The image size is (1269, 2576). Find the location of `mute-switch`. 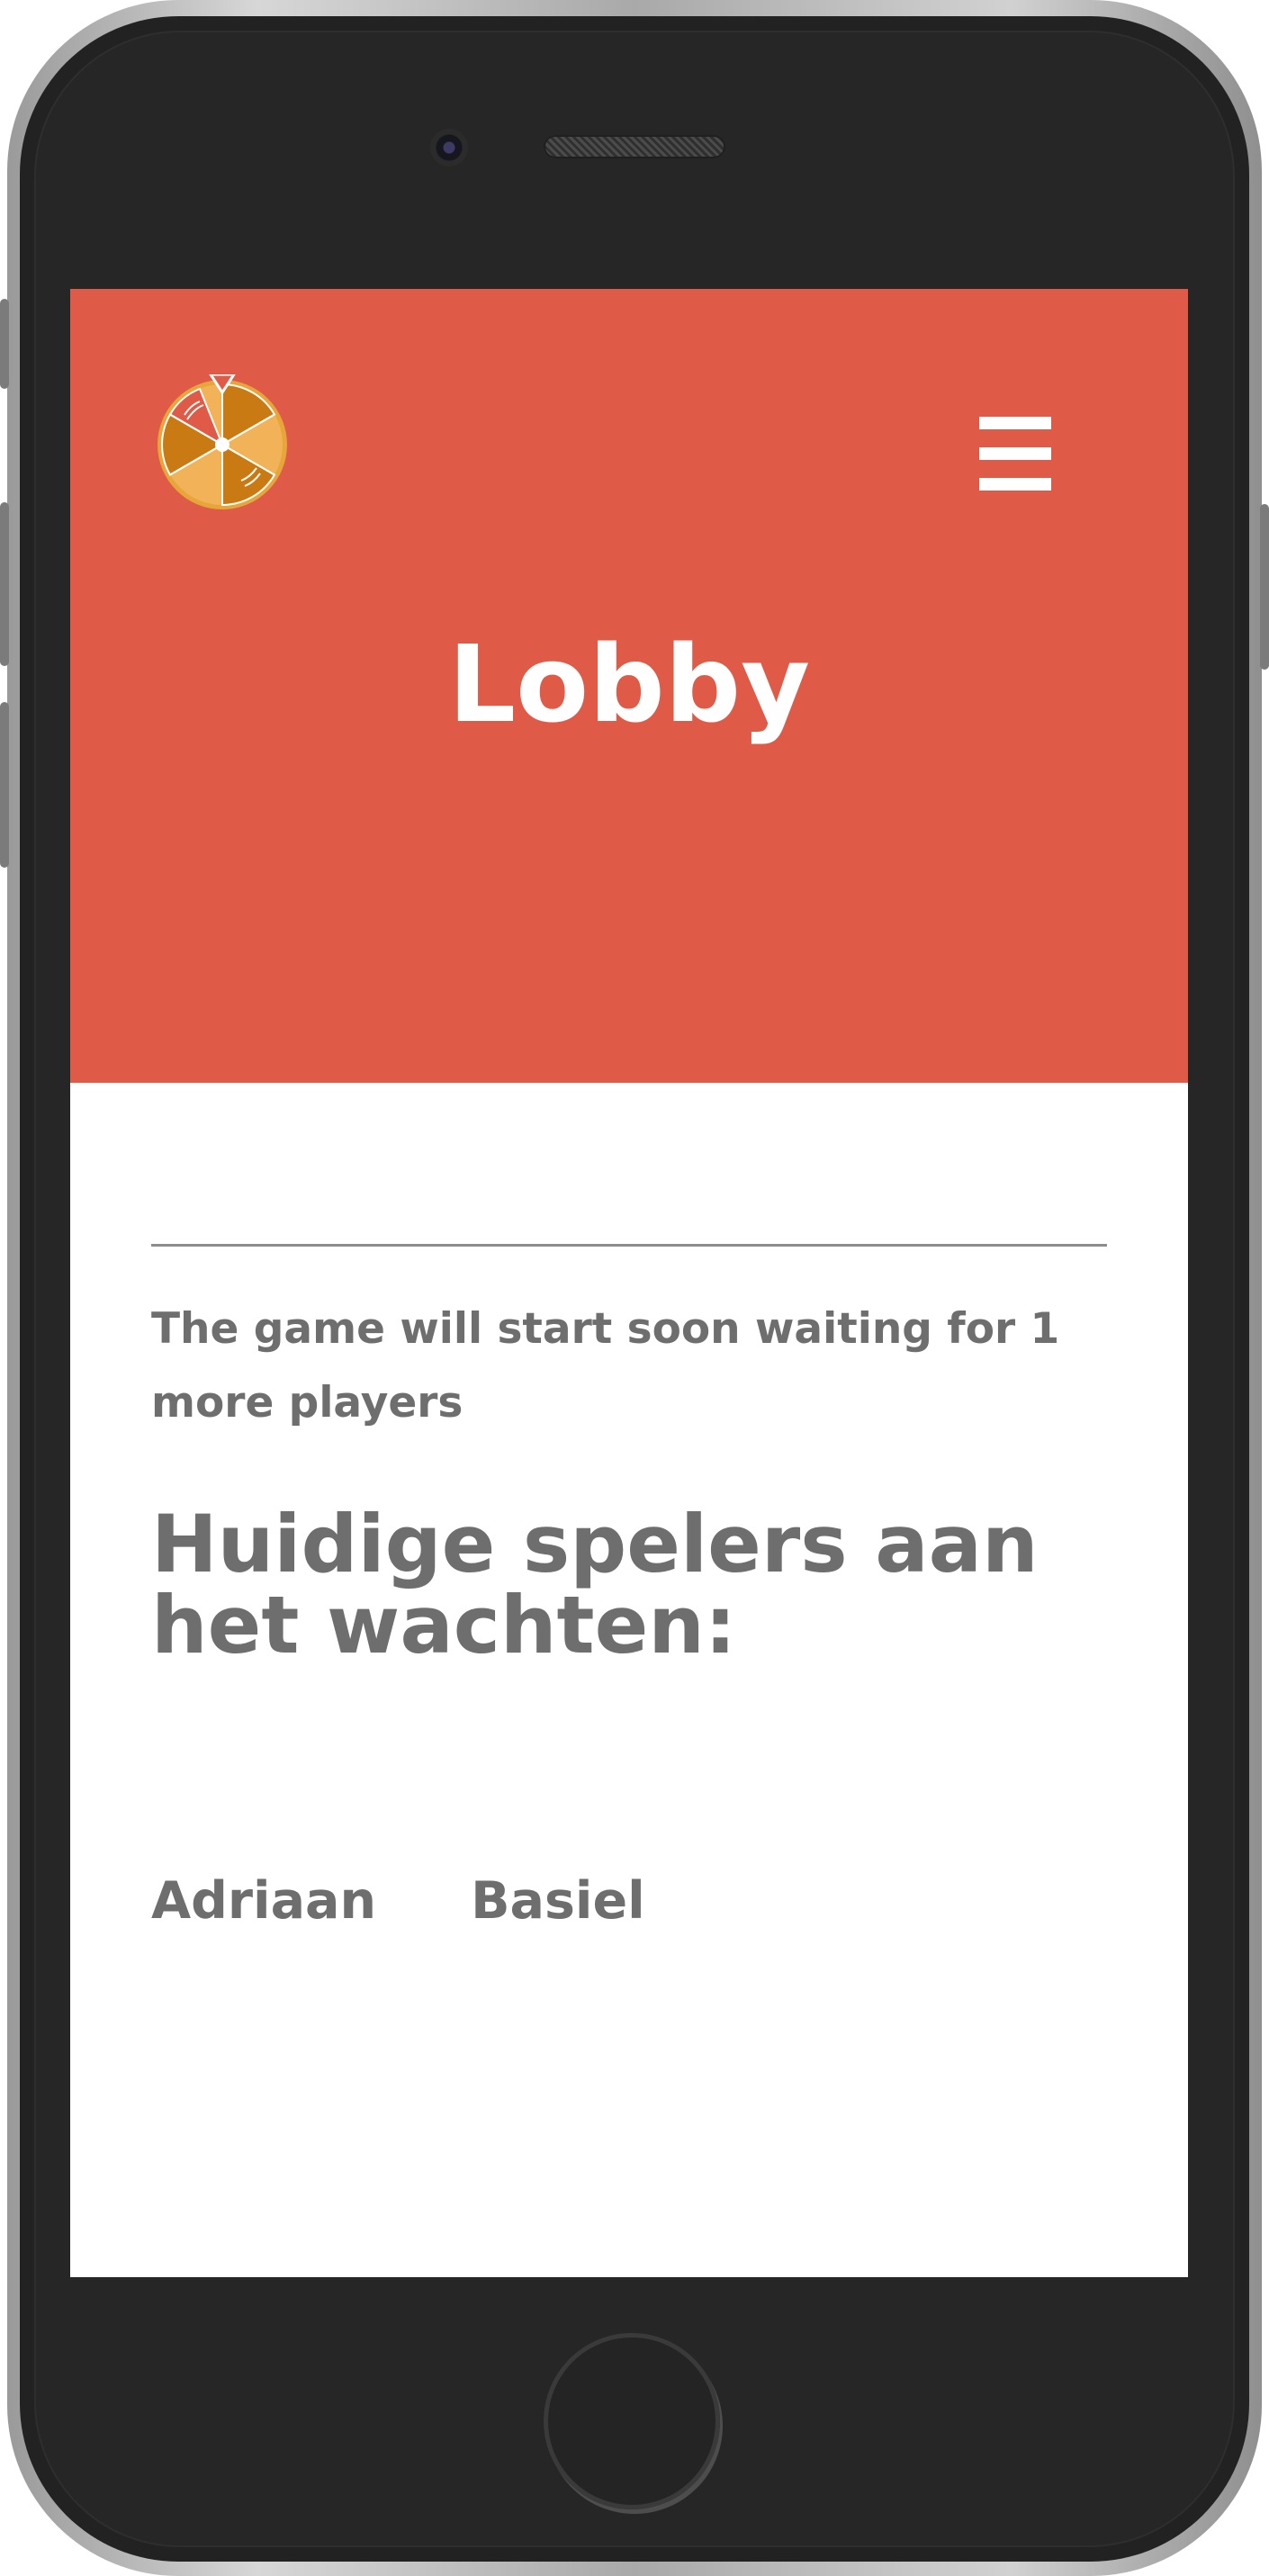

mute-switch is located at coordinates (4, 344).